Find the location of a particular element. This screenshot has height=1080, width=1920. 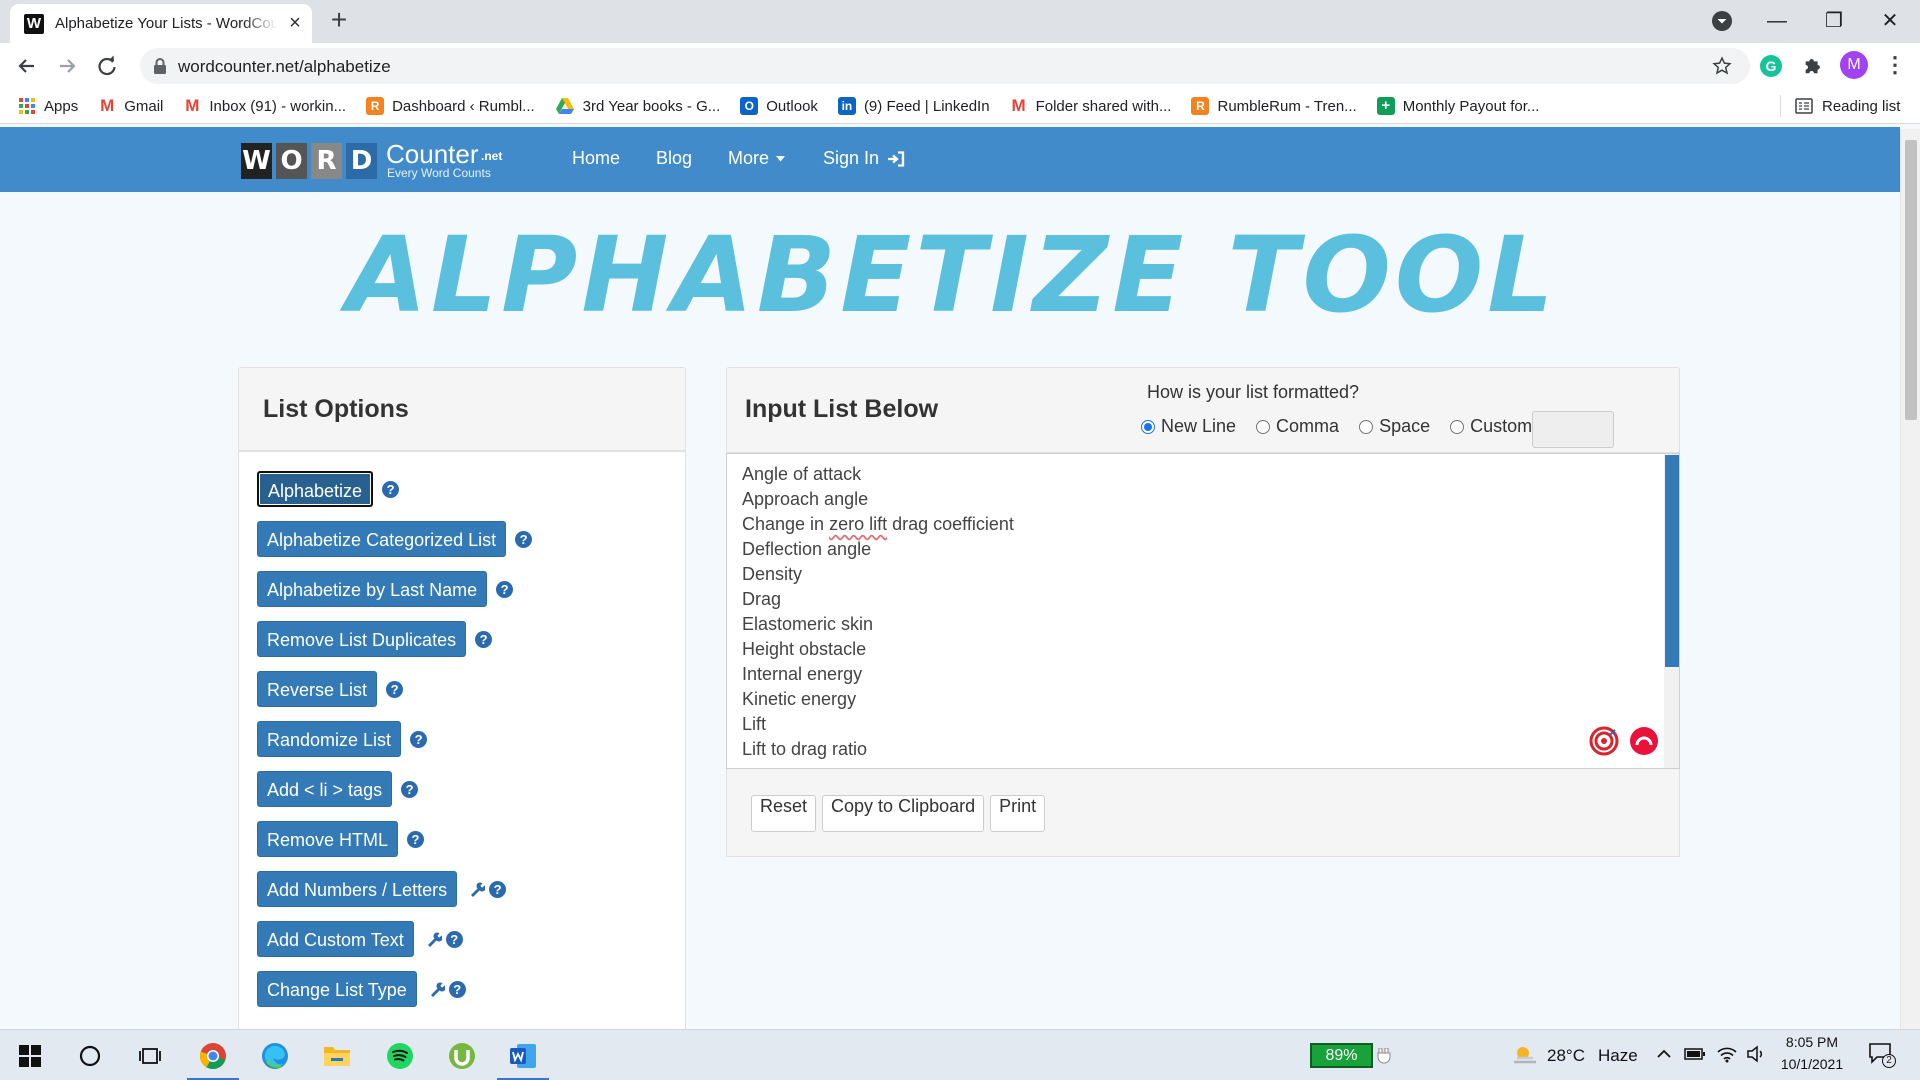

wordcounter-logo: W O R D Counter .net Every Word Counts is located at coordinates (381, 160).